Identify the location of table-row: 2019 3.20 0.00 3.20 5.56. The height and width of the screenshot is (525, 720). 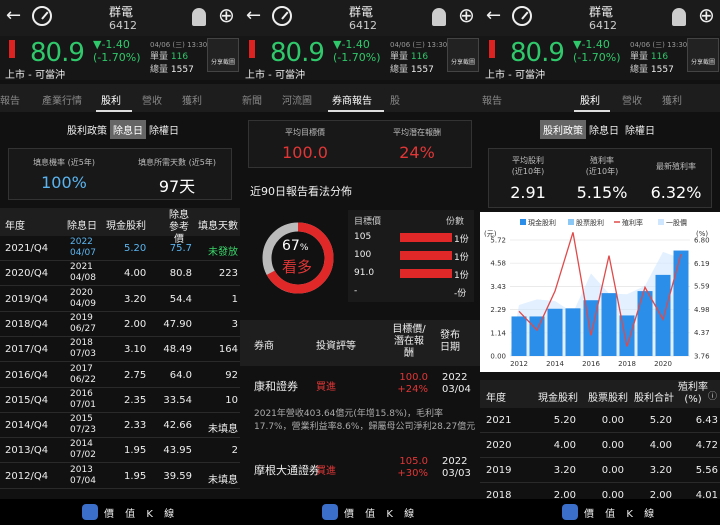
(600, 470).